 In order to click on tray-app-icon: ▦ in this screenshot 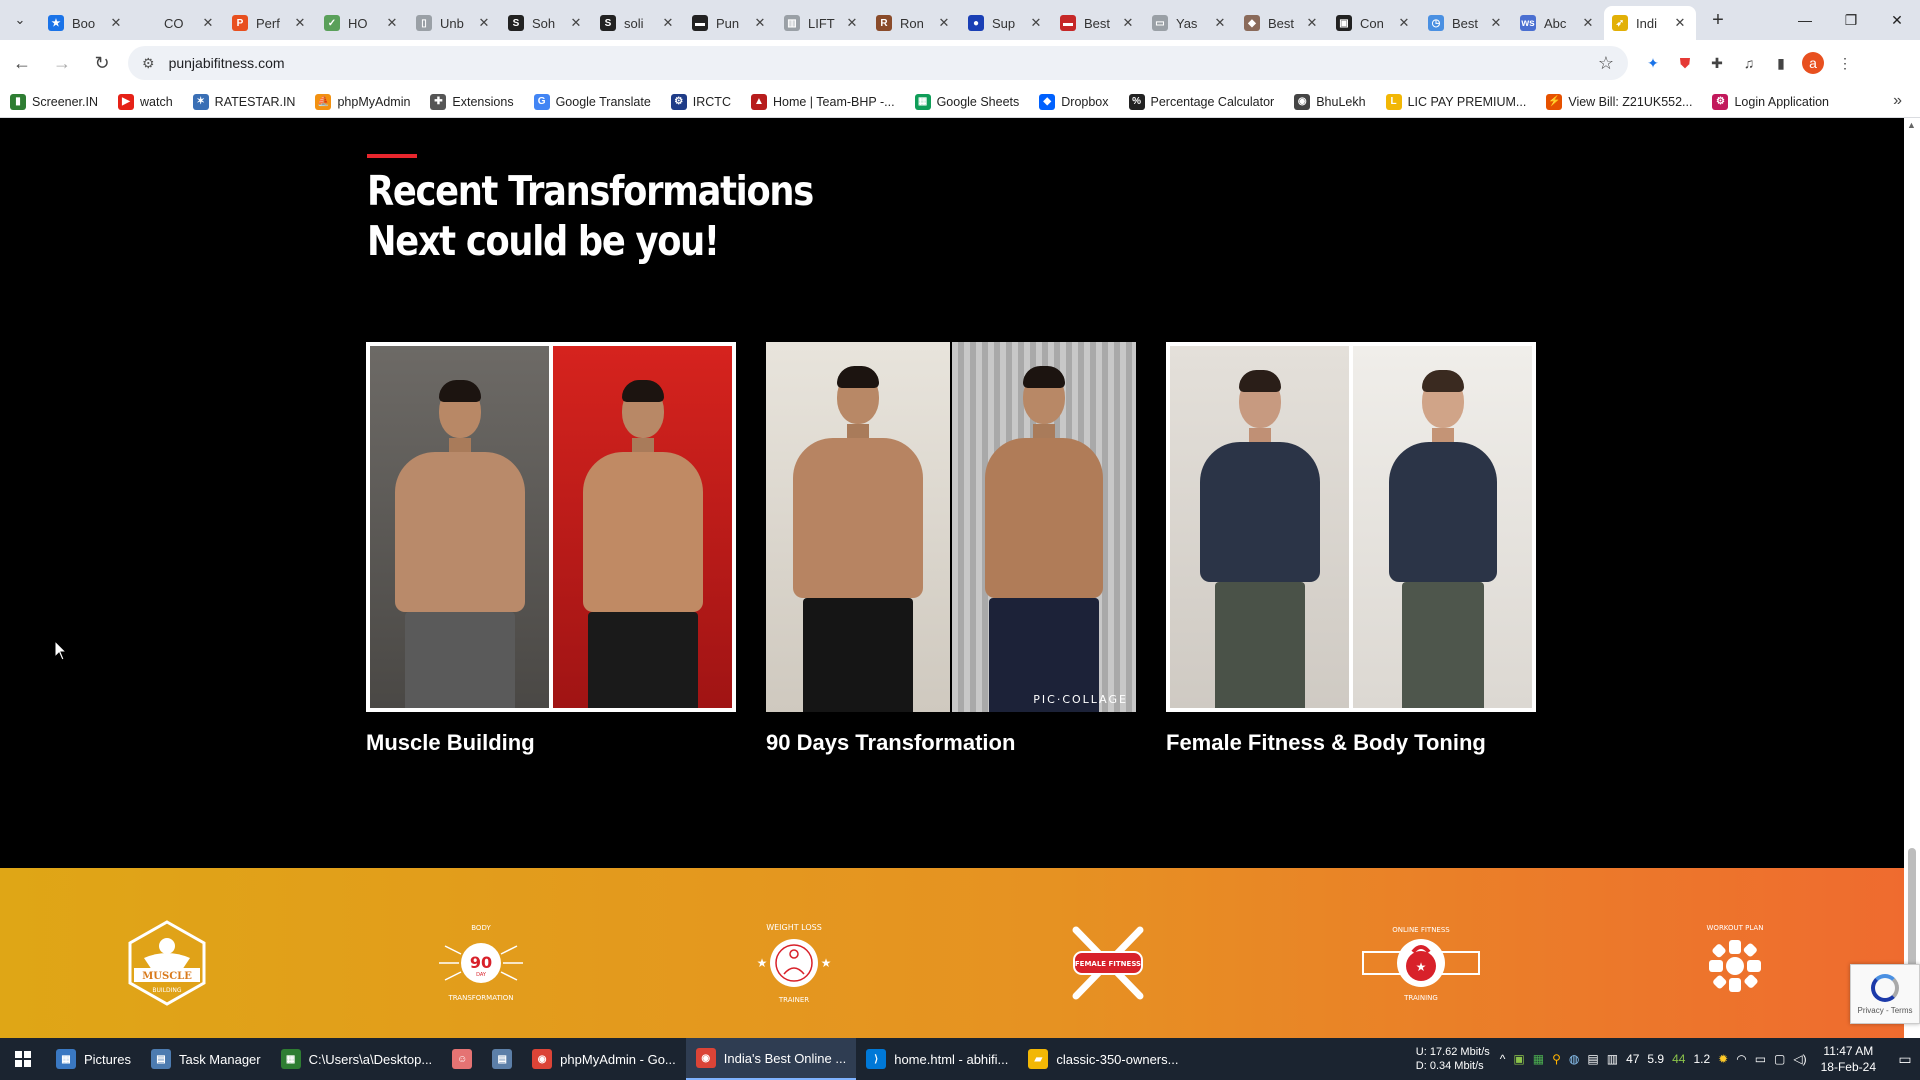, I will do `click(1538, 1059)`.